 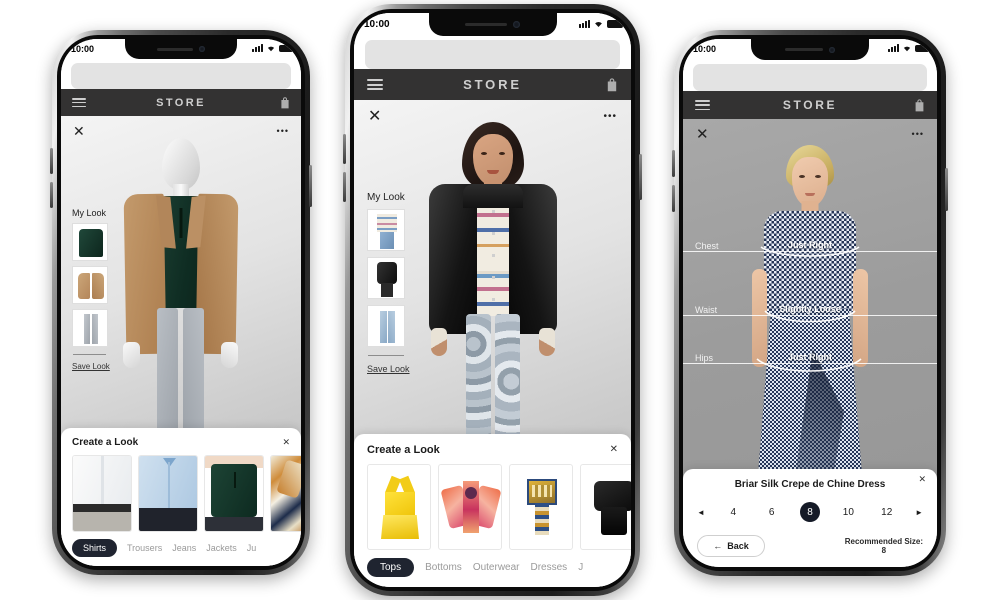 What do you see at coordinates (887, 512) in the screenshot?
I see `size-option-12: 12` at bounding box center [887, 512].